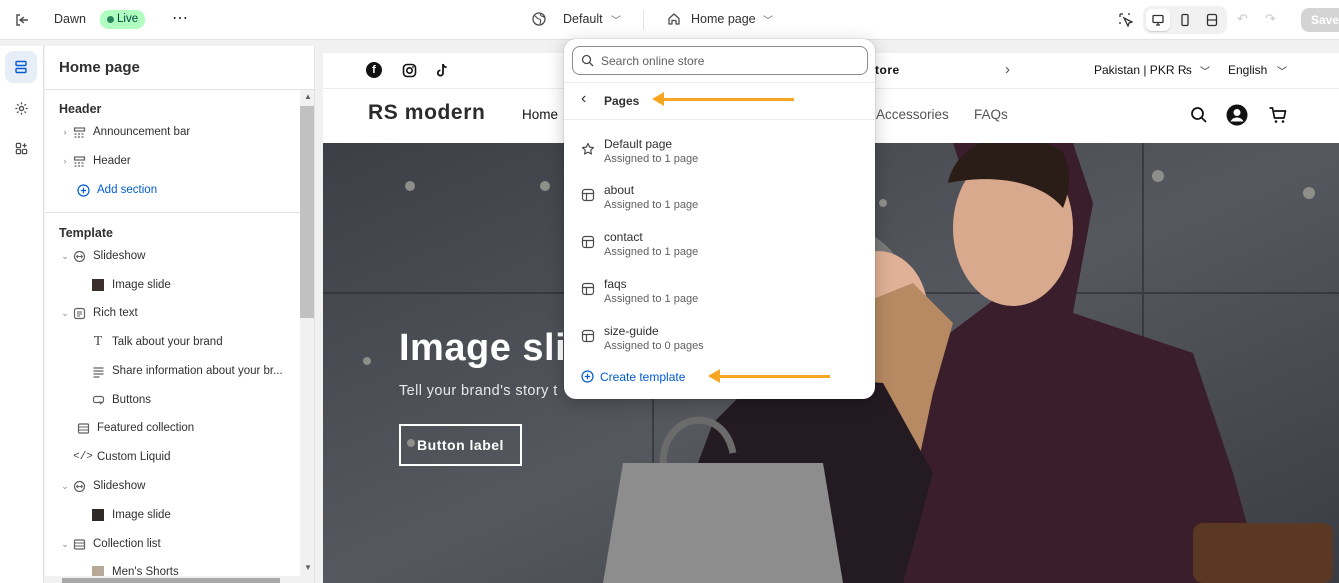  What do you see at coordinates (719, 155) in the screenshot?
I see `template-option-default-page: Default page Assigned to 1 page` at bounding box center [719, 155].